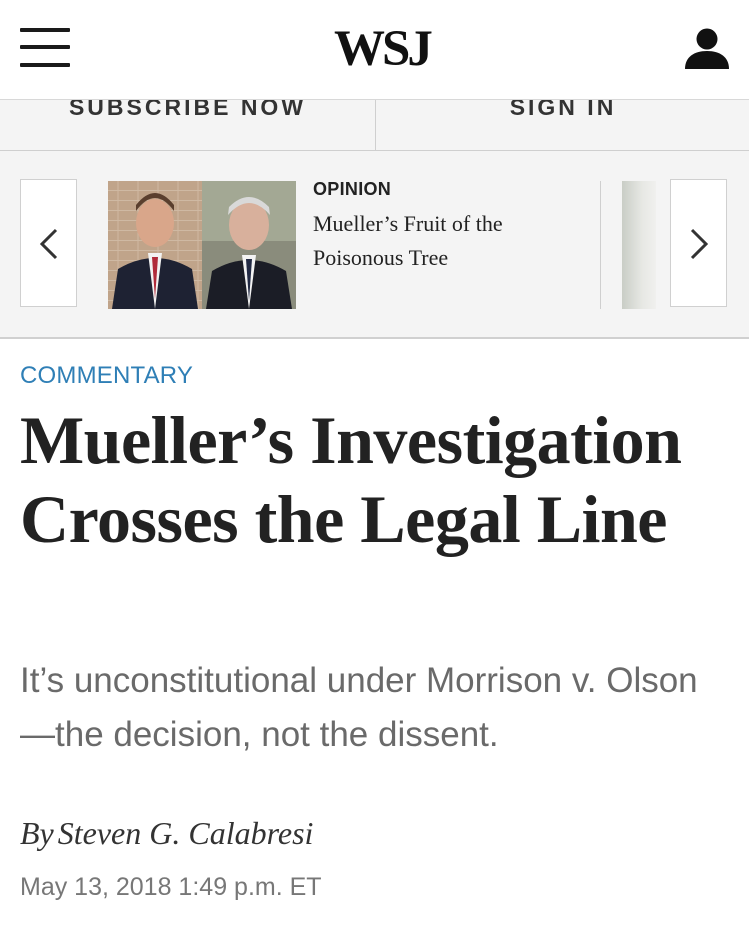  Describe the element at coordinates (448, 241) in the screenshot. I see `carousel-article-title: Mueller’s Fruit of the Poisonous Tree` at that location.